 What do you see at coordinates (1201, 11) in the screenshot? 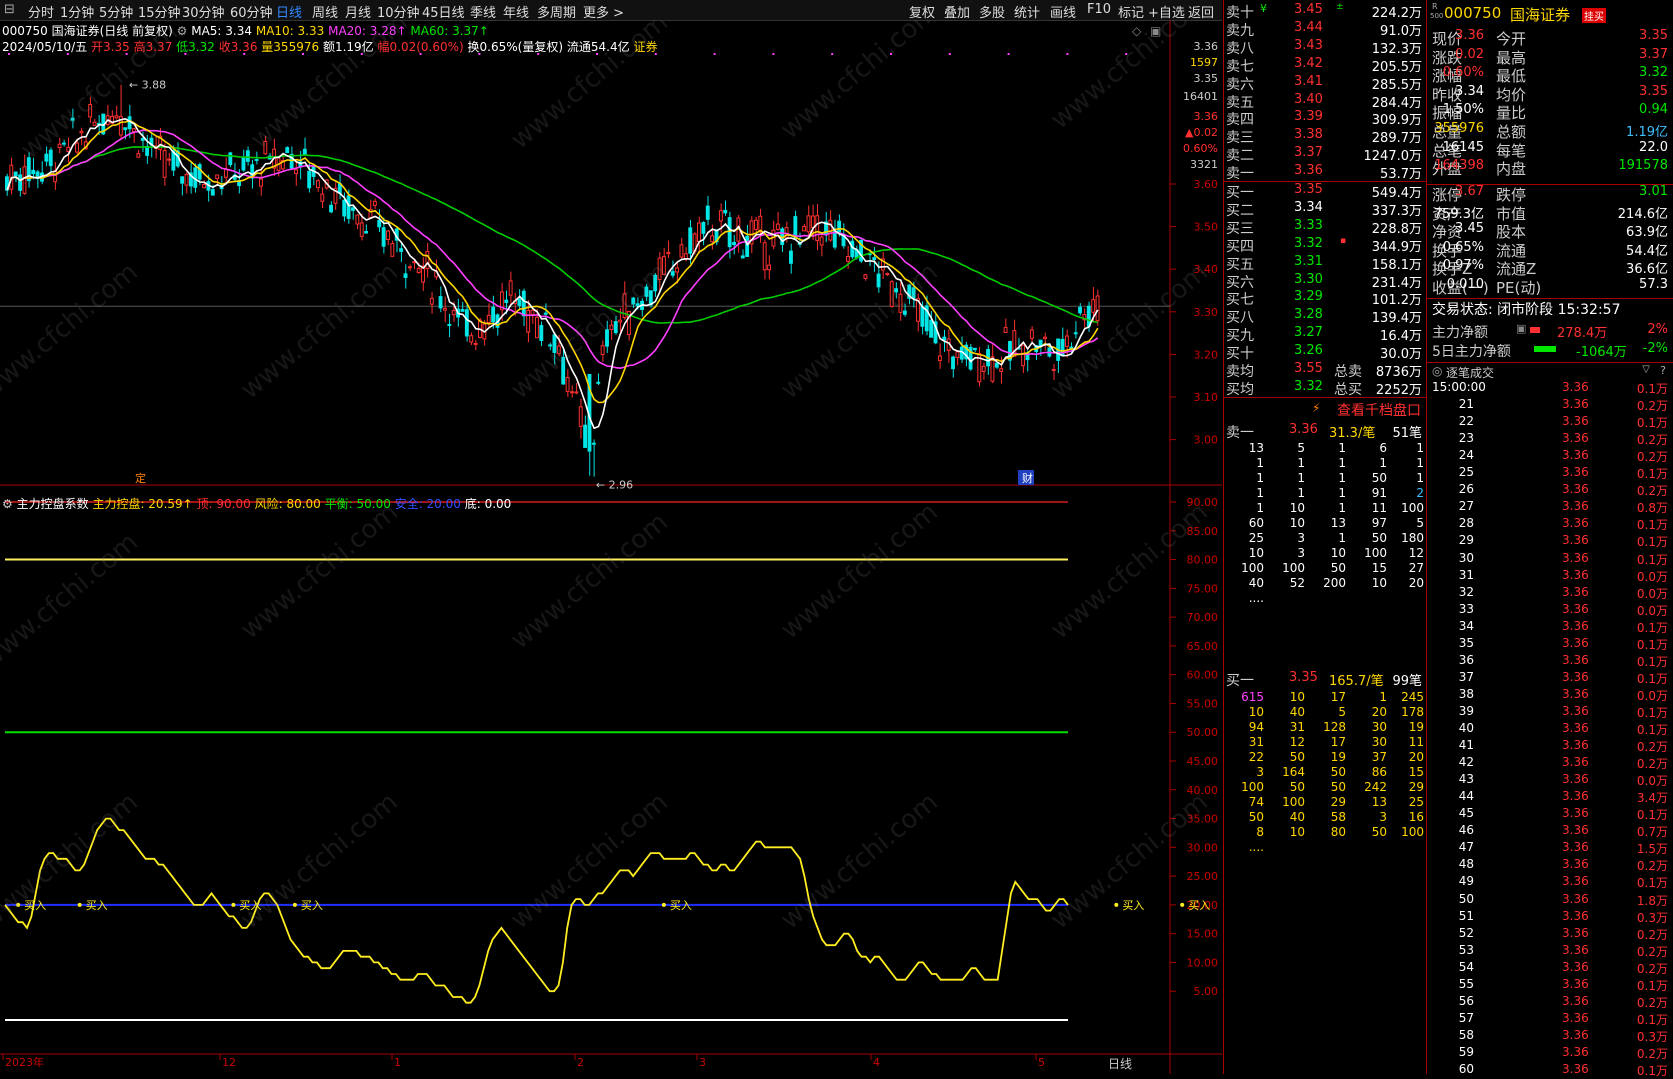
I see `action-8: 返回` at bounding box center [1201, 11].